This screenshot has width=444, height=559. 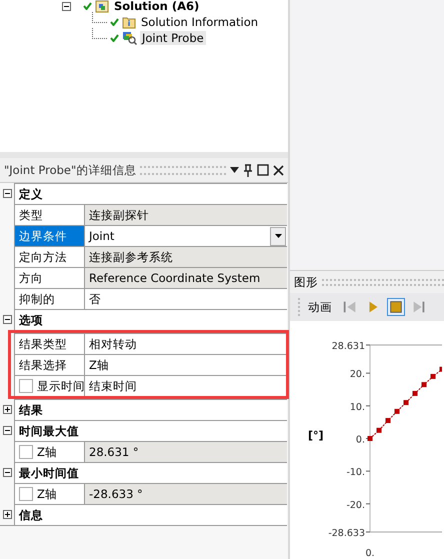 What do you see at coordinates (173, 38) in the screenshot?
I see `tree-item: Joint Probe` at bounding box center [173, 38].